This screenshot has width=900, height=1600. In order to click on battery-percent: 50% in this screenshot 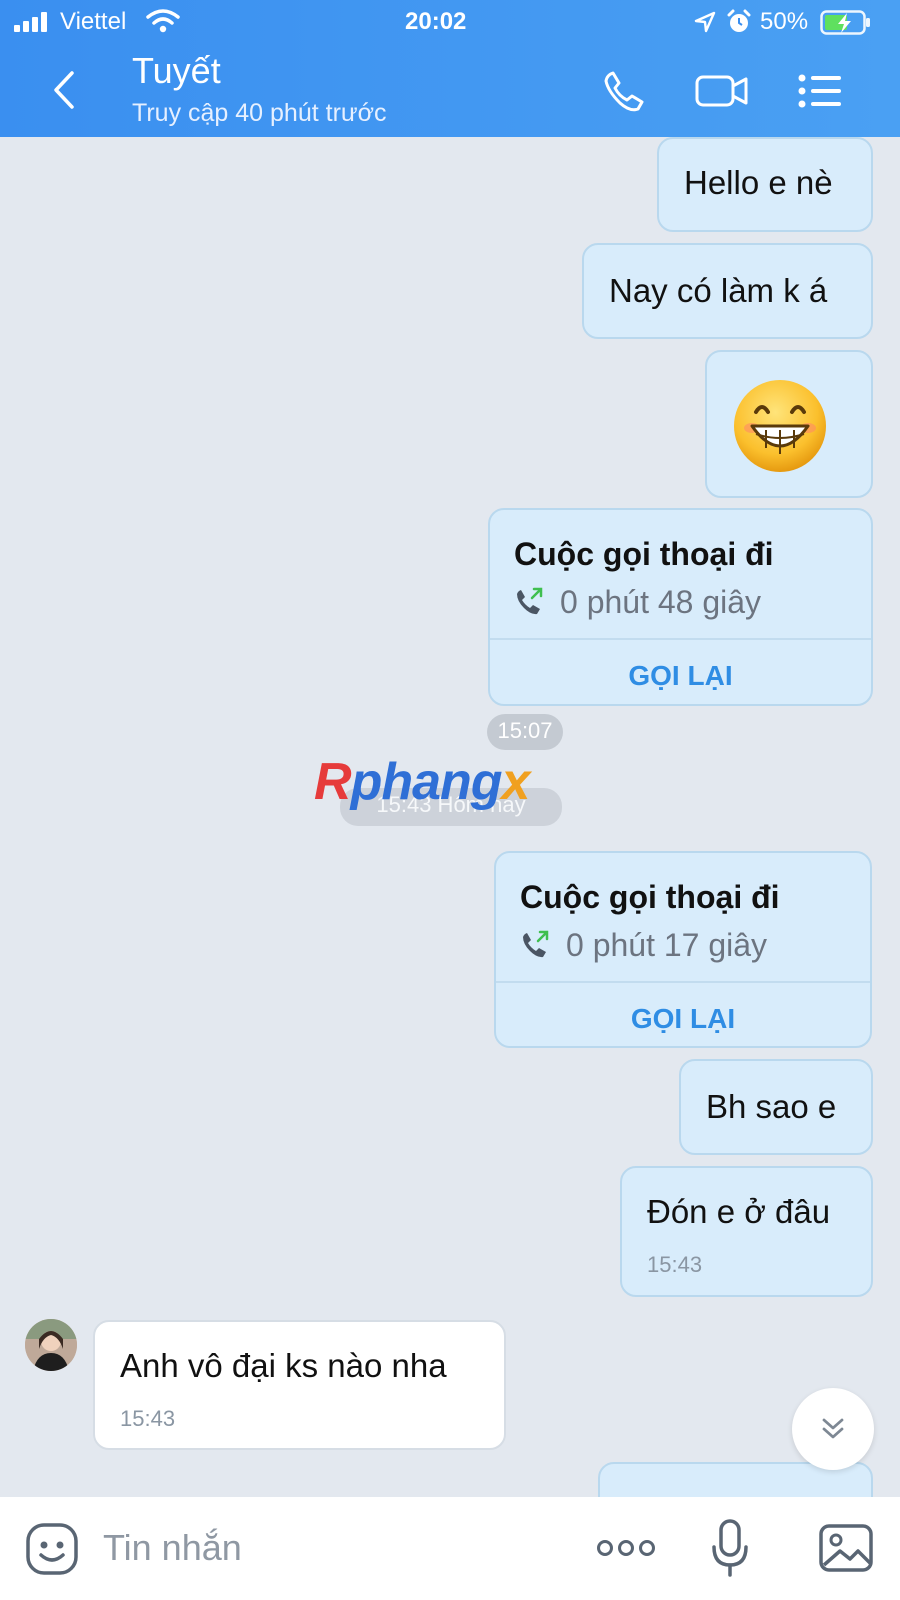, I will do `click(784, 21)`.